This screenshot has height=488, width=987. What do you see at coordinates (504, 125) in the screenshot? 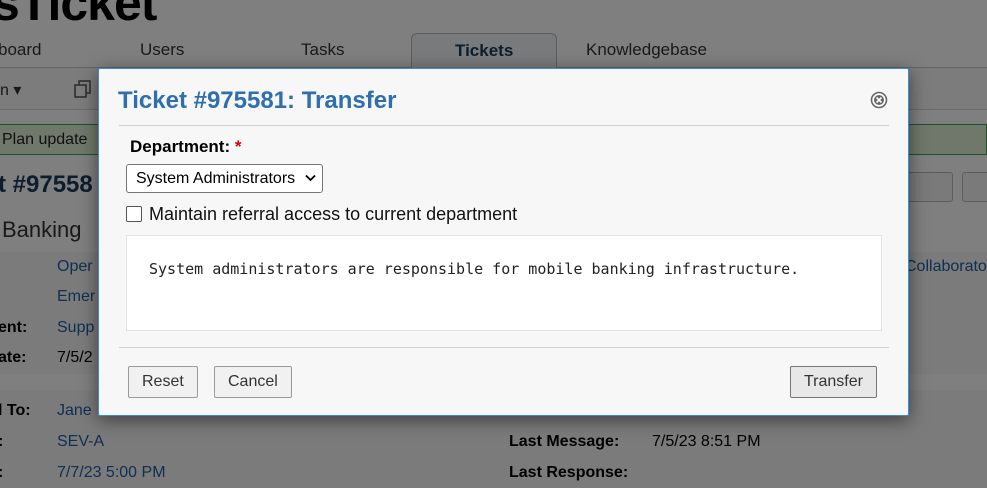
I see `title-divider` at bounding box center [504, 125].